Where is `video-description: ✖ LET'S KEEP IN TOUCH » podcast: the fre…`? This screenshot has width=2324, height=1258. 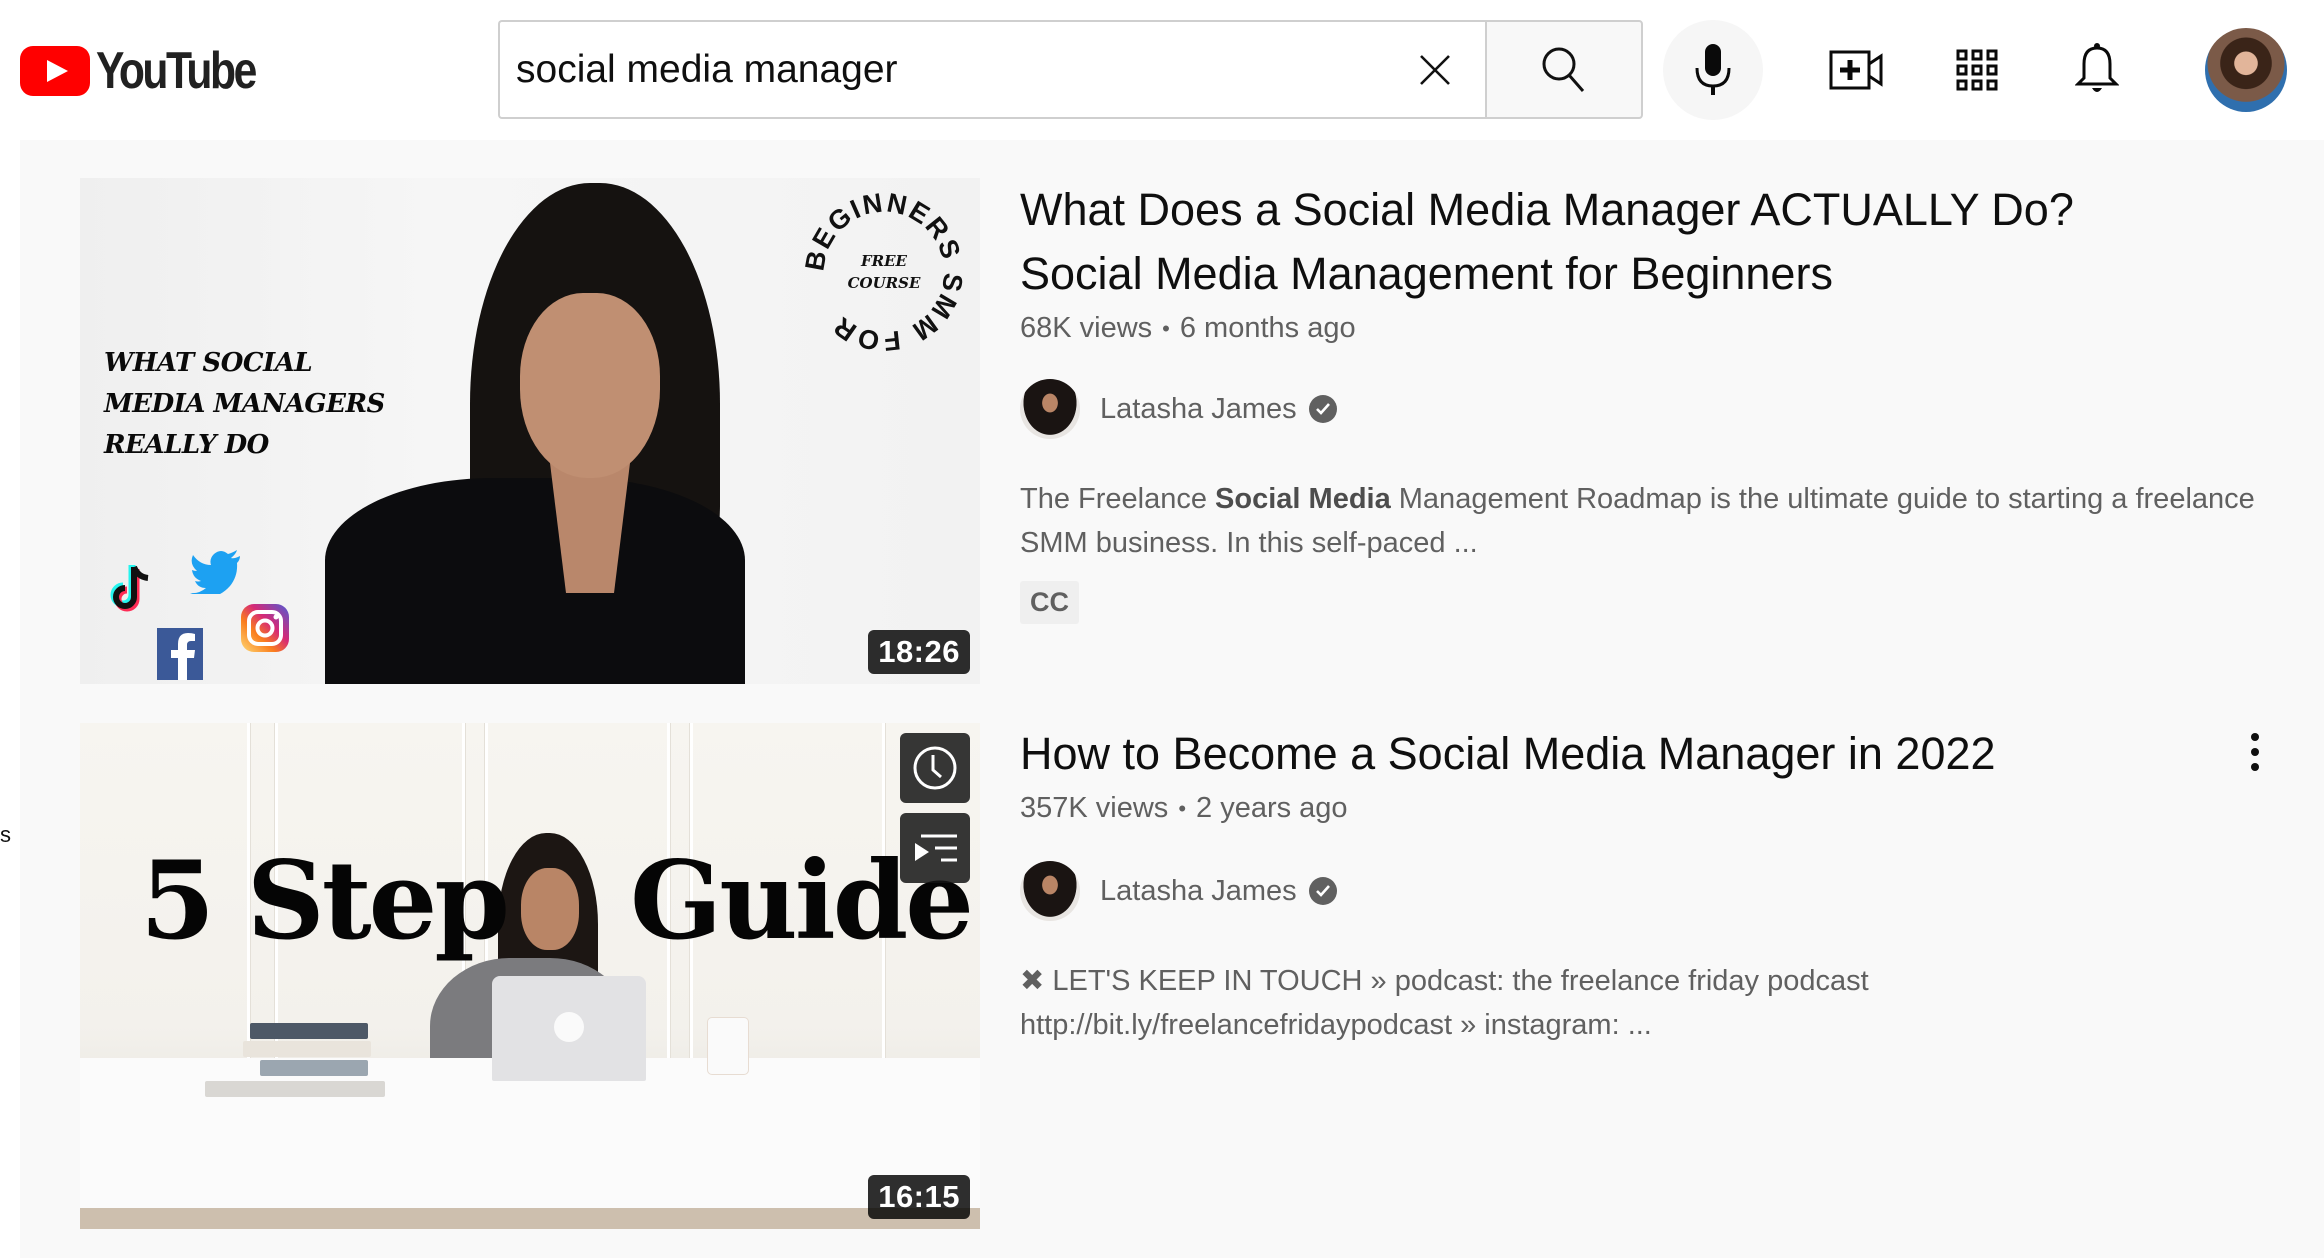
video-description: ✖ LET'S KEEP IN TOUCH » podcast: the fre… is located at coordinates (1655, 1003).